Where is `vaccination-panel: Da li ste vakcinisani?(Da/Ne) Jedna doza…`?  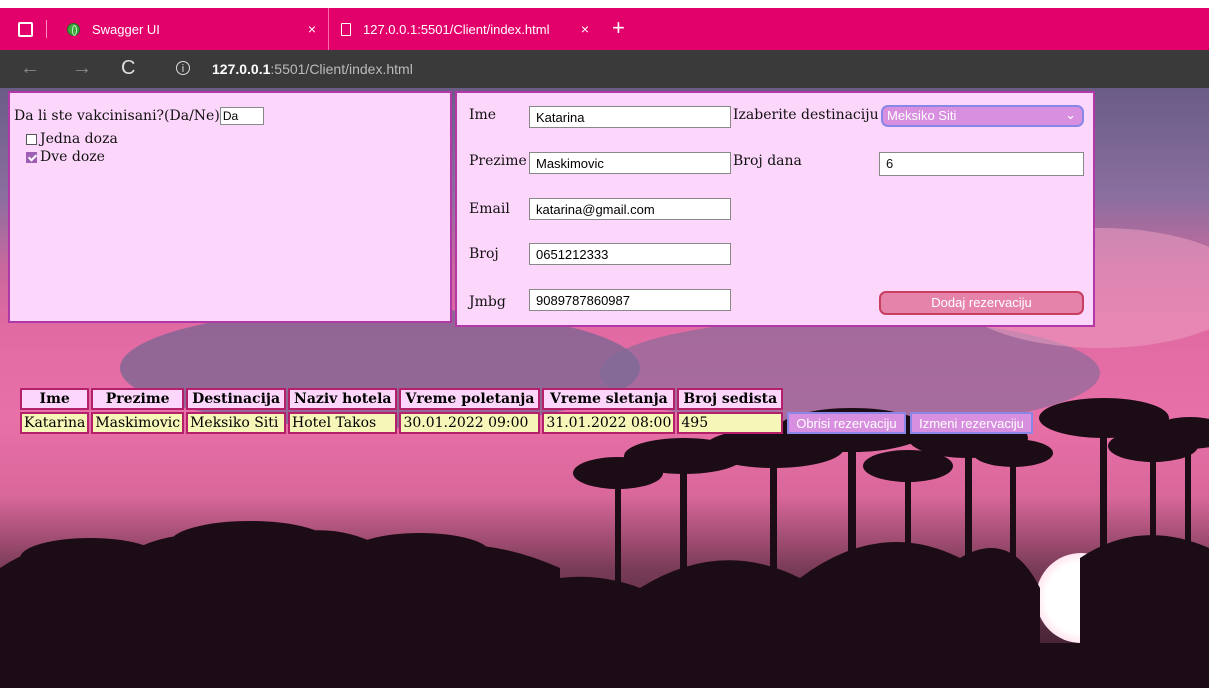
vaccination-panel: Da li ste vakcinisani?(Da/Ne) Jedna doza… is located at coordinates (230, 207).